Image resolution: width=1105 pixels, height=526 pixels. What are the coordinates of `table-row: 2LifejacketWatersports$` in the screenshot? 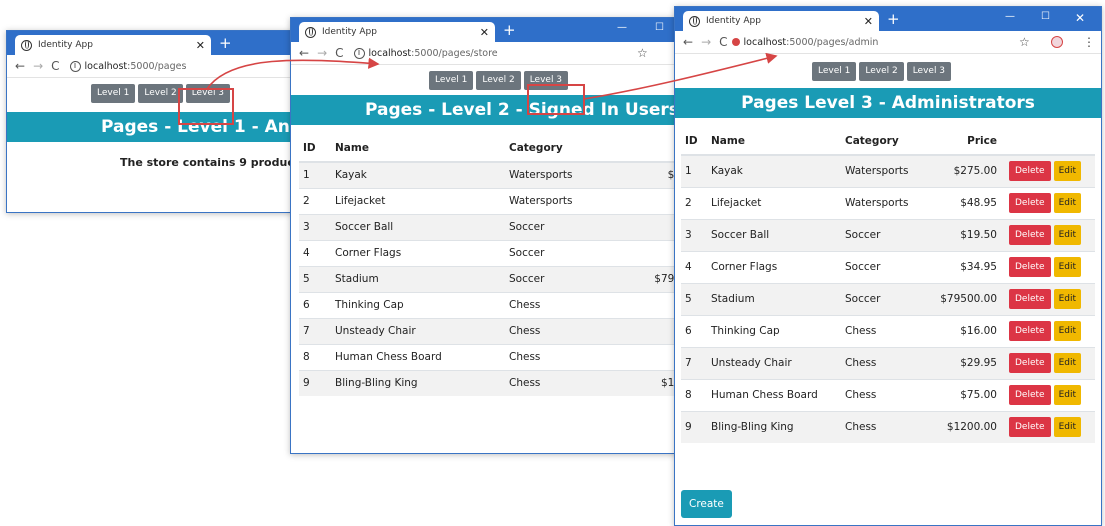 It's located at (488, 200).